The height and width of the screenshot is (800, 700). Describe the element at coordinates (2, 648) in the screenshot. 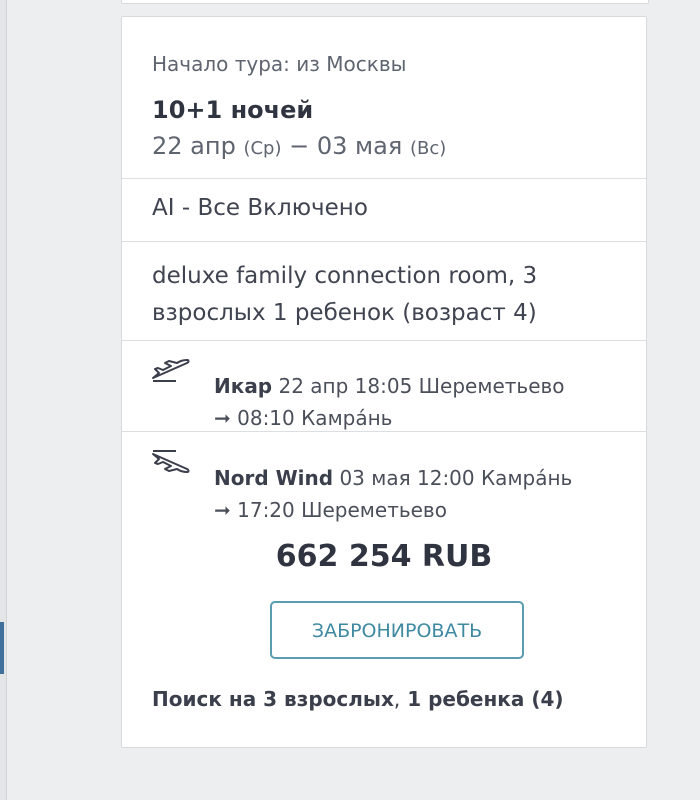

I see `side-active-indicator` at that location.